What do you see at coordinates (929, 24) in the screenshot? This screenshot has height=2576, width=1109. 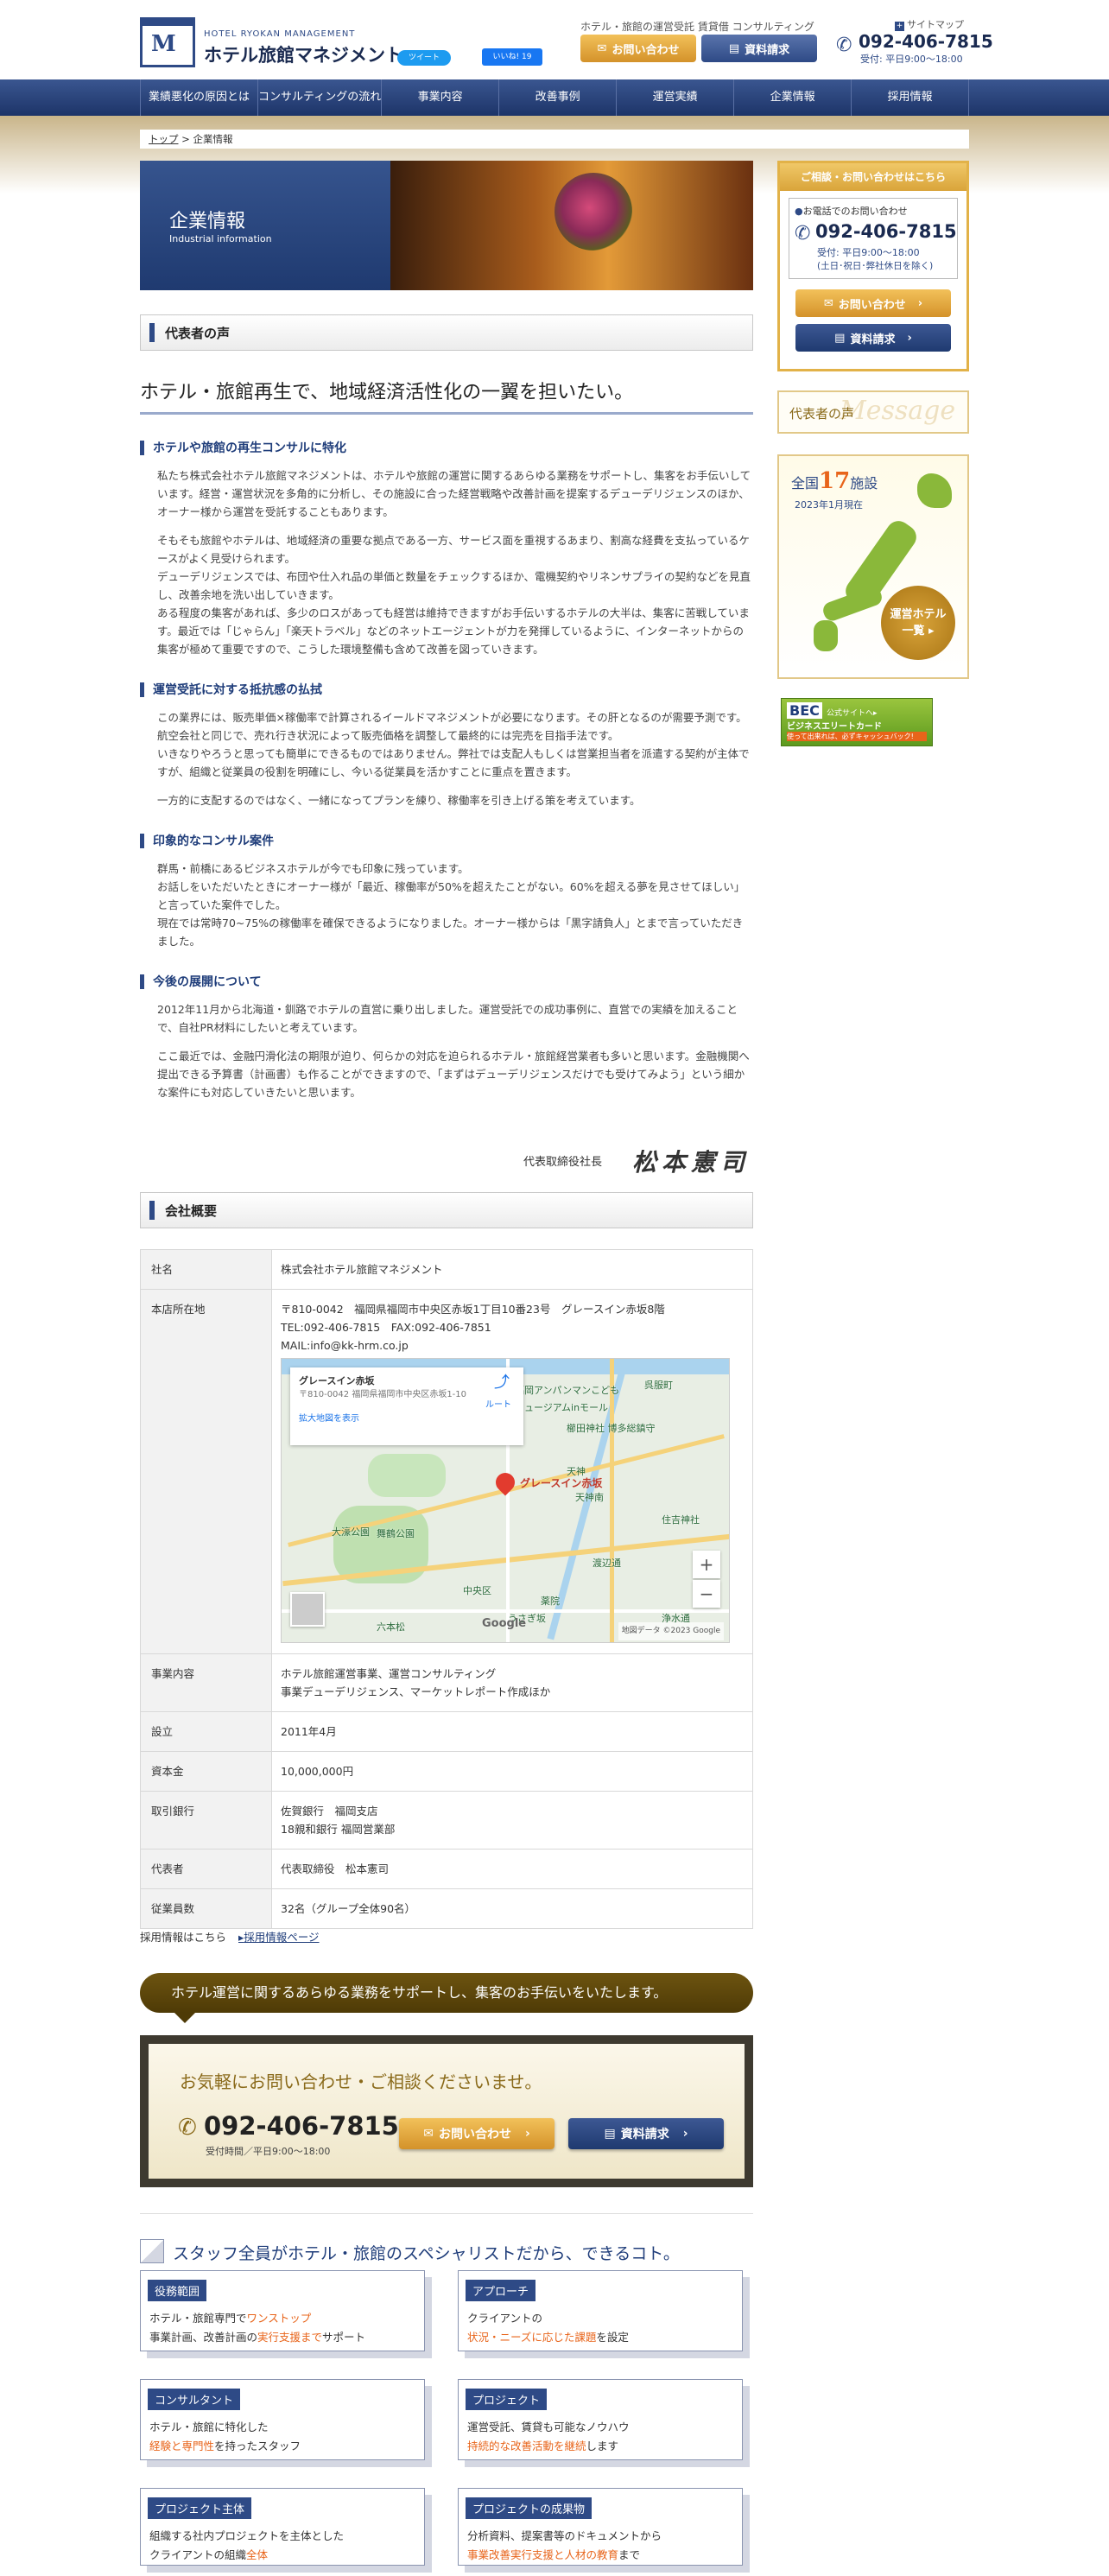 I see `sitemap-link: + サイトマップ` at bounding box center [929, 24].